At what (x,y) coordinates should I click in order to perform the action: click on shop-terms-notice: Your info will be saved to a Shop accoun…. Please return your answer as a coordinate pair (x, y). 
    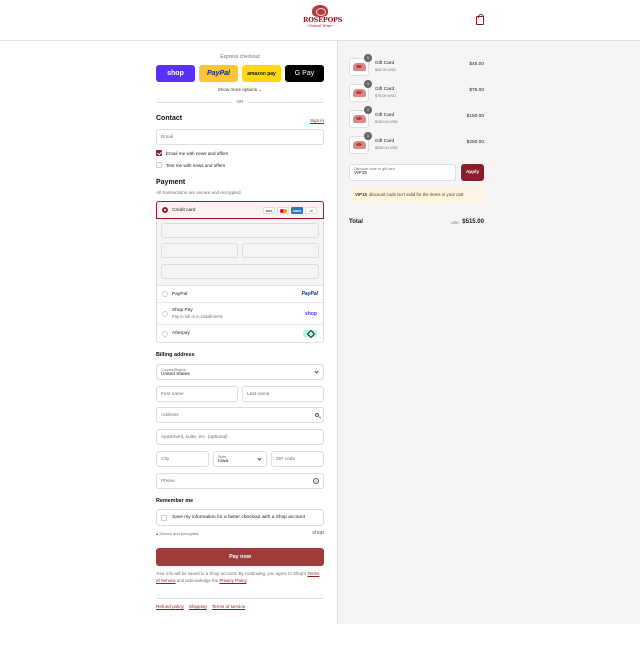
    Looking at the image, I should click on (240, 577).